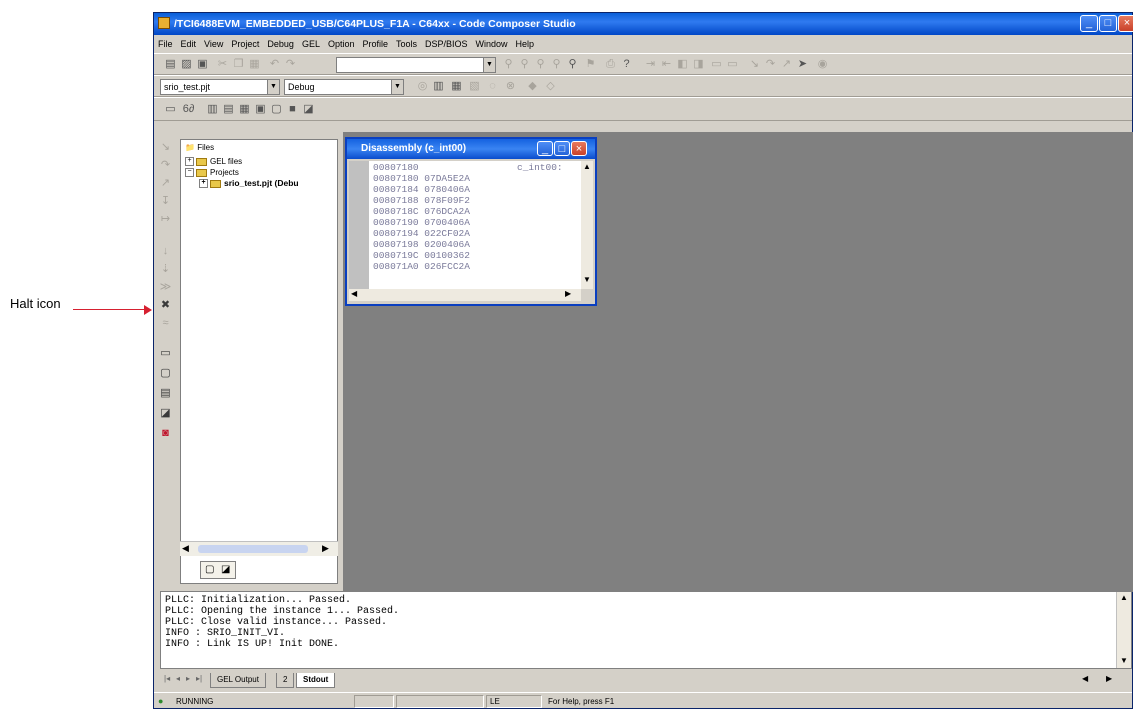 The width and height of the screenshot is (1133, 711). Describe the element at coordinates (274, 64) in the screenshot. I see `undo-icon: ↶` at that location.